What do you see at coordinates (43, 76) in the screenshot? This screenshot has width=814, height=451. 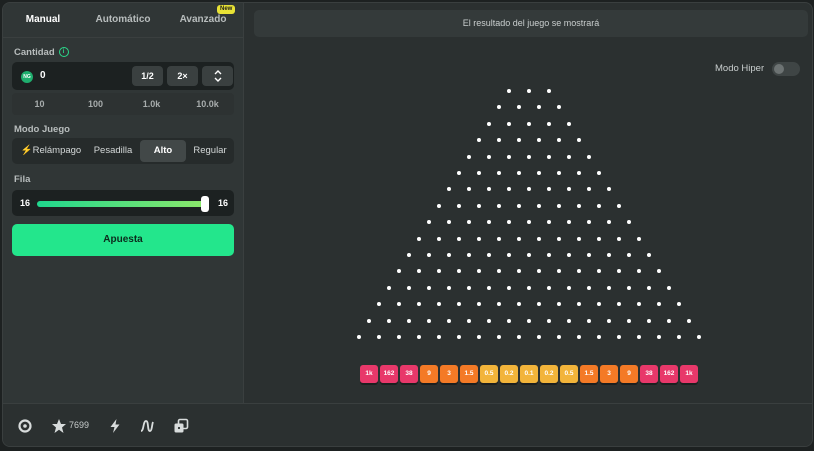 I see `amount-value: 0` at bounding box center [43, 76].